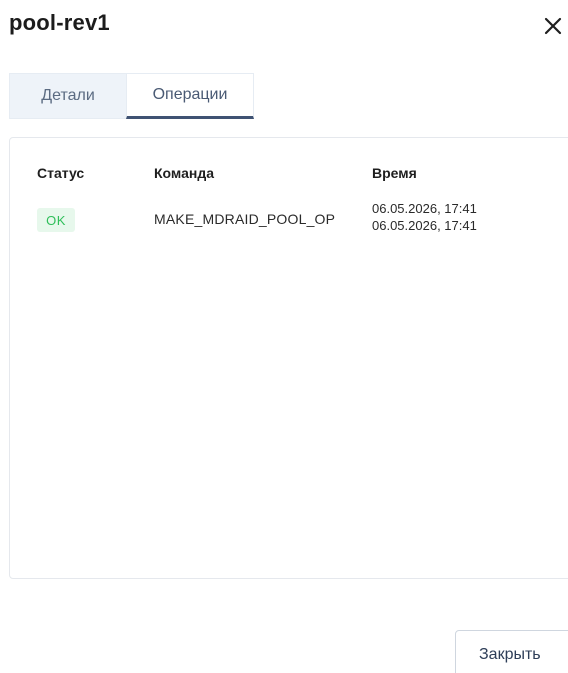 The width and height of the screenshot is (568, 673). I want to click on time-start: 06.05.2026, 17:41, so click(424, 208).